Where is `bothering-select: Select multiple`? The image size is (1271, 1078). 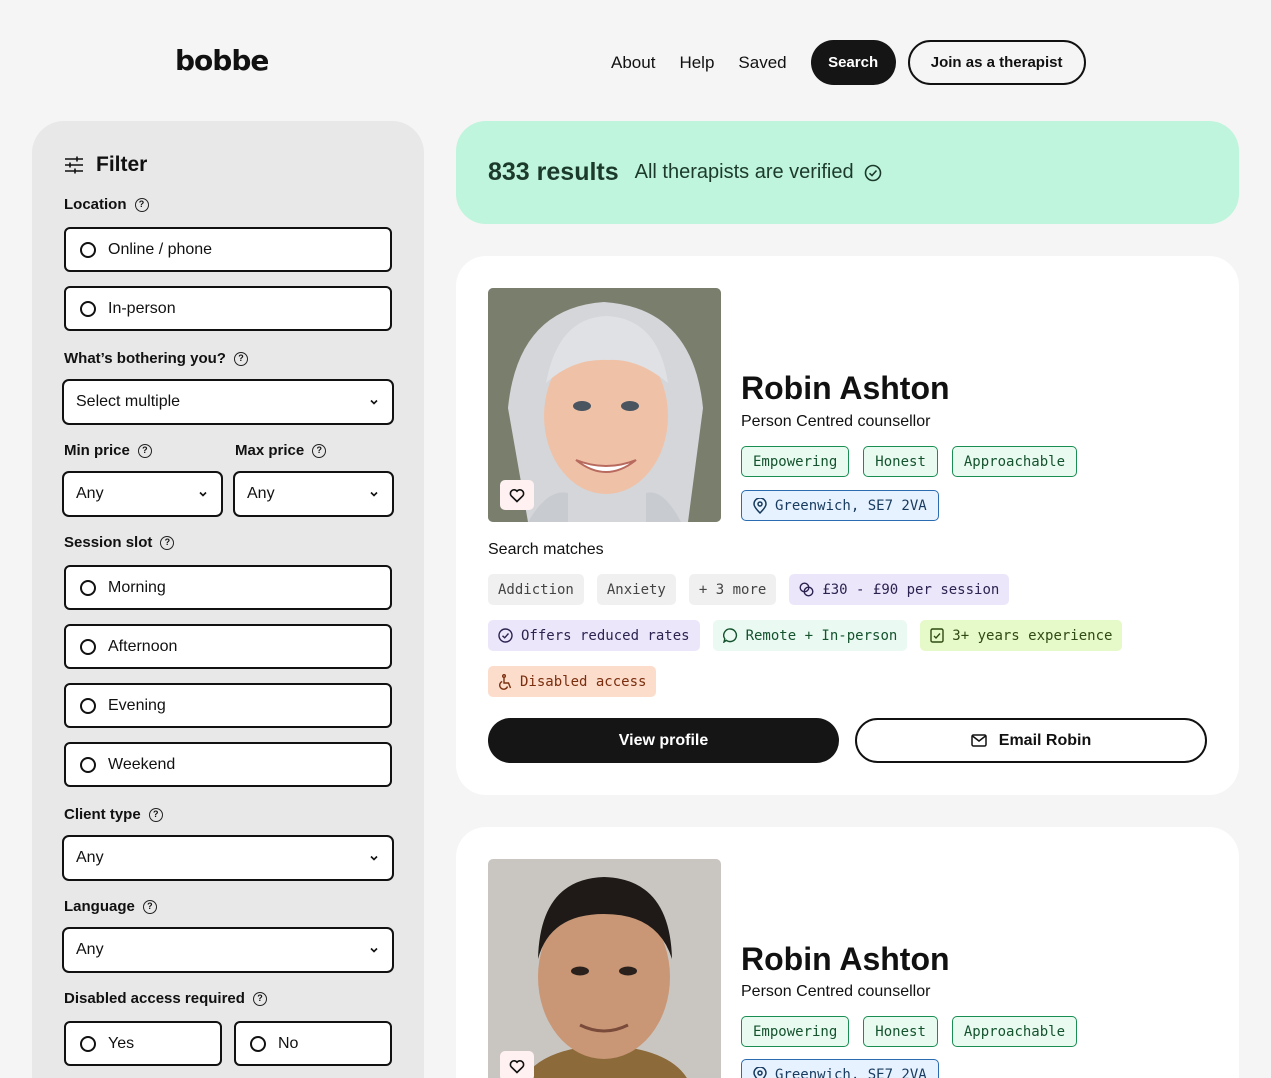
bothering-select: Select multiple is located at coordinates (228, 402).